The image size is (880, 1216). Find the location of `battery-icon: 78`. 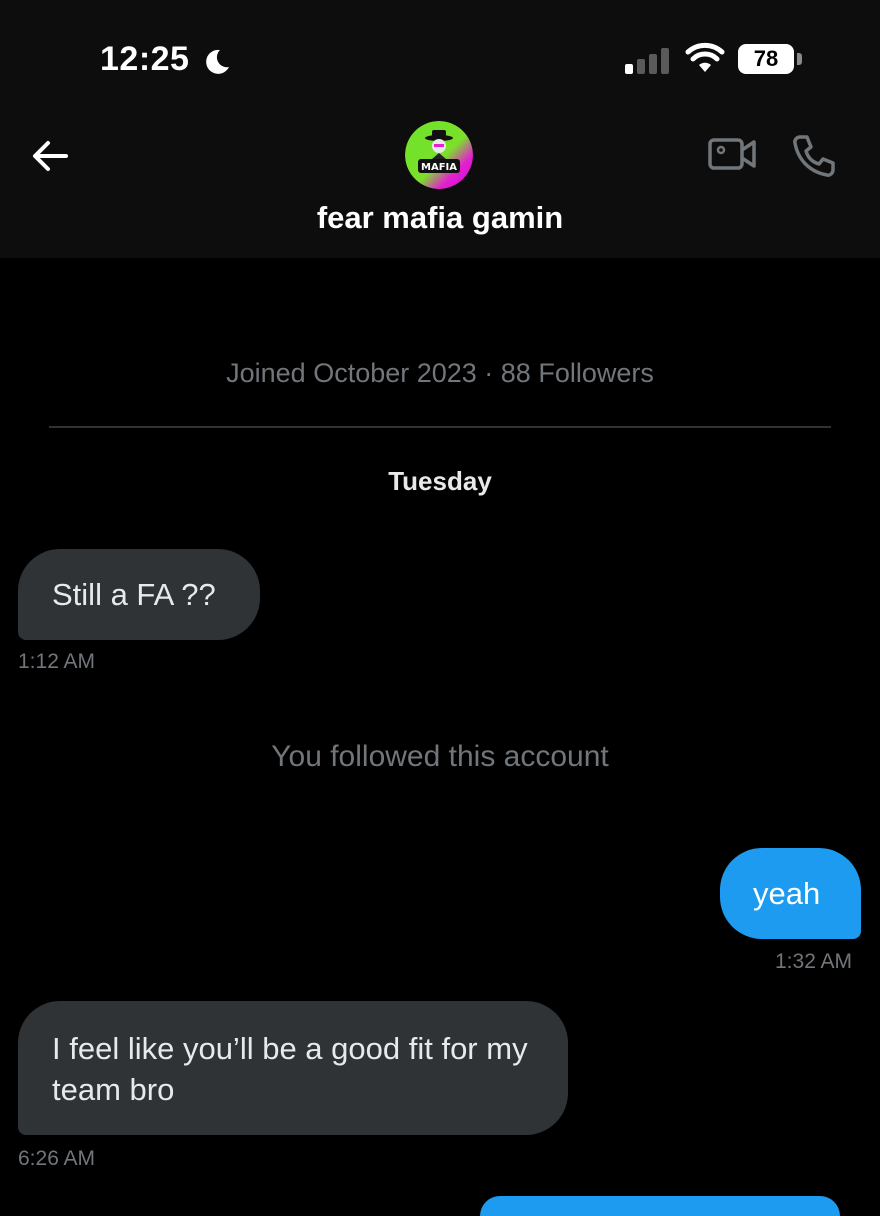

battery-icon: 78 is located at coordinates (766, 59).